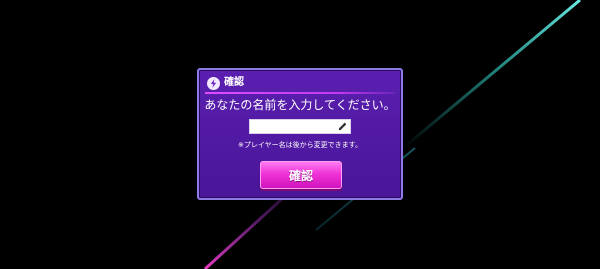 This screenshot has height=269, width=600. Describe the element at coordinates (300, 105) in the screenshot. I see `name-prompt: あなたの名前を入力してください。` at that location.